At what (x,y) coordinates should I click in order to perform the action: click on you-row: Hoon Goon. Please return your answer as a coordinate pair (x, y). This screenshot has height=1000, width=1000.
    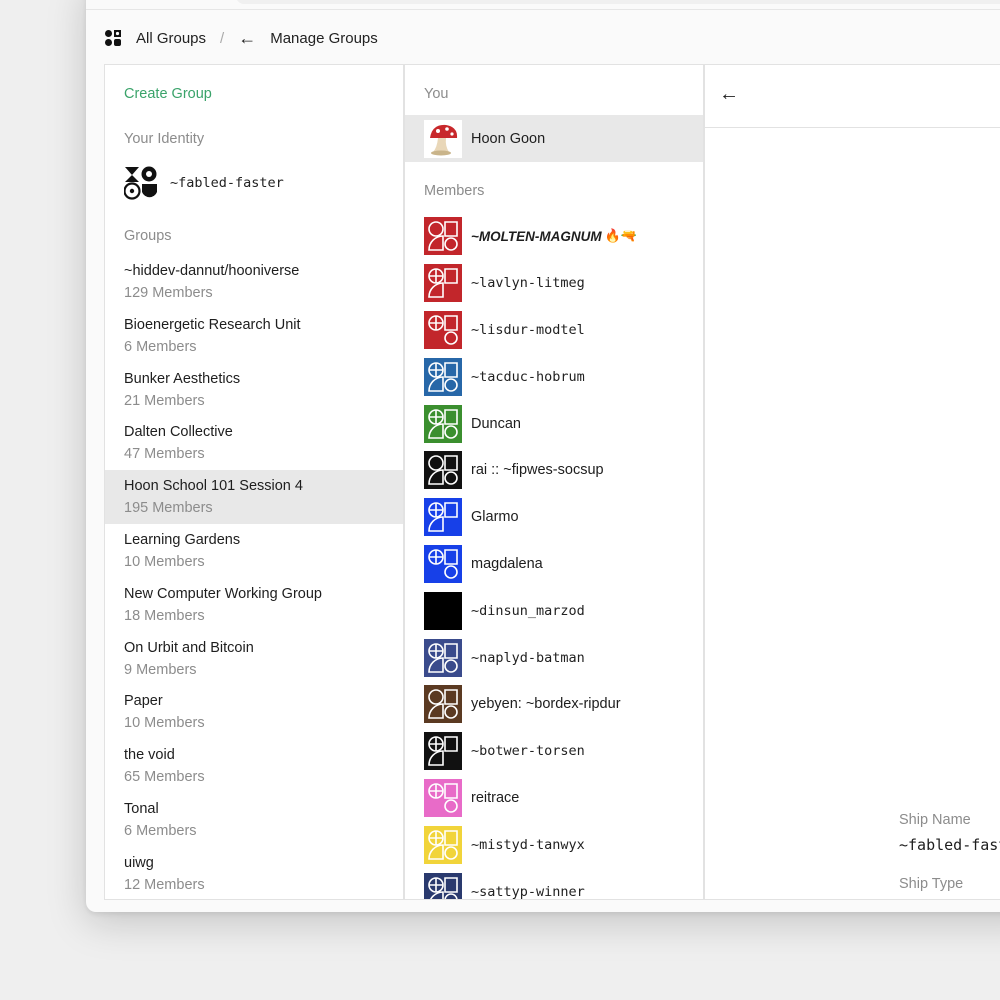
    Looking at the image, I should click on (554, 138).